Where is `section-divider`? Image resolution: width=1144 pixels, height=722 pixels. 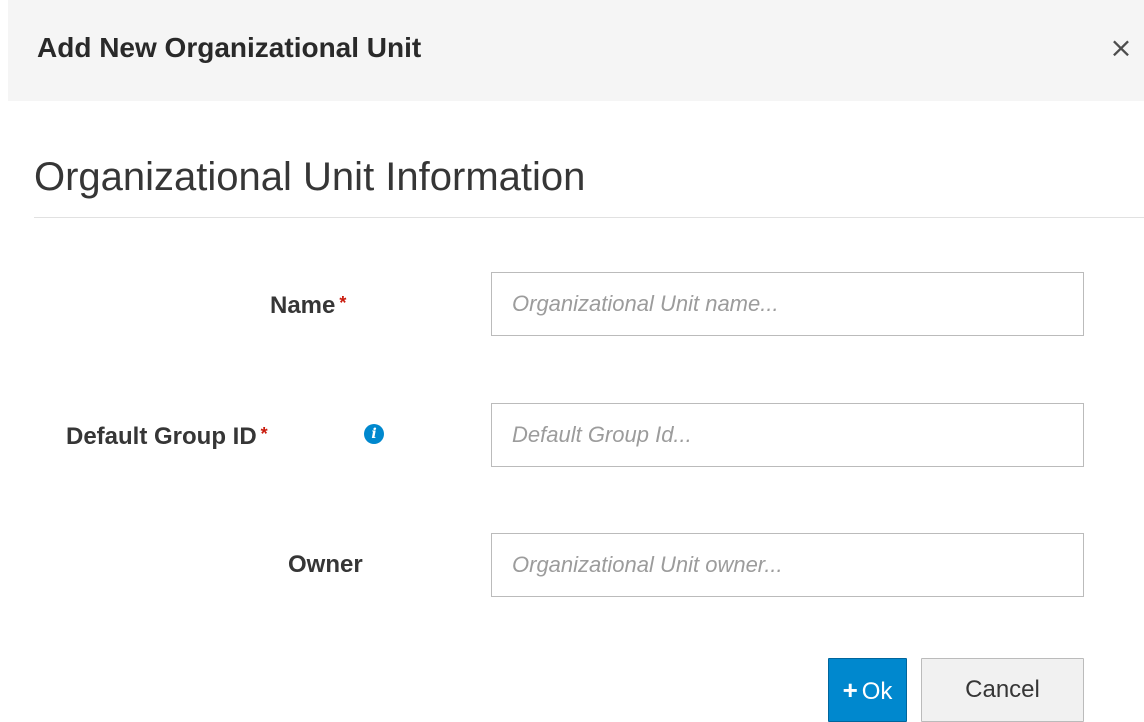
section-divider is located at coordinates (589, 217).